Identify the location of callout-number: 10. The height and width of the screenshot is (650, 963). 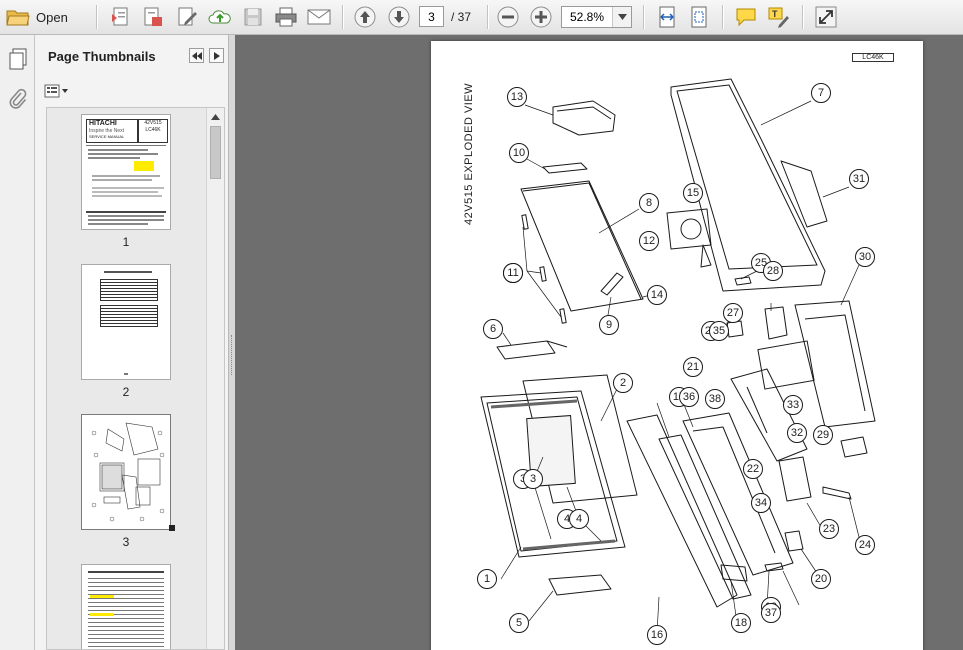
(519, 153).